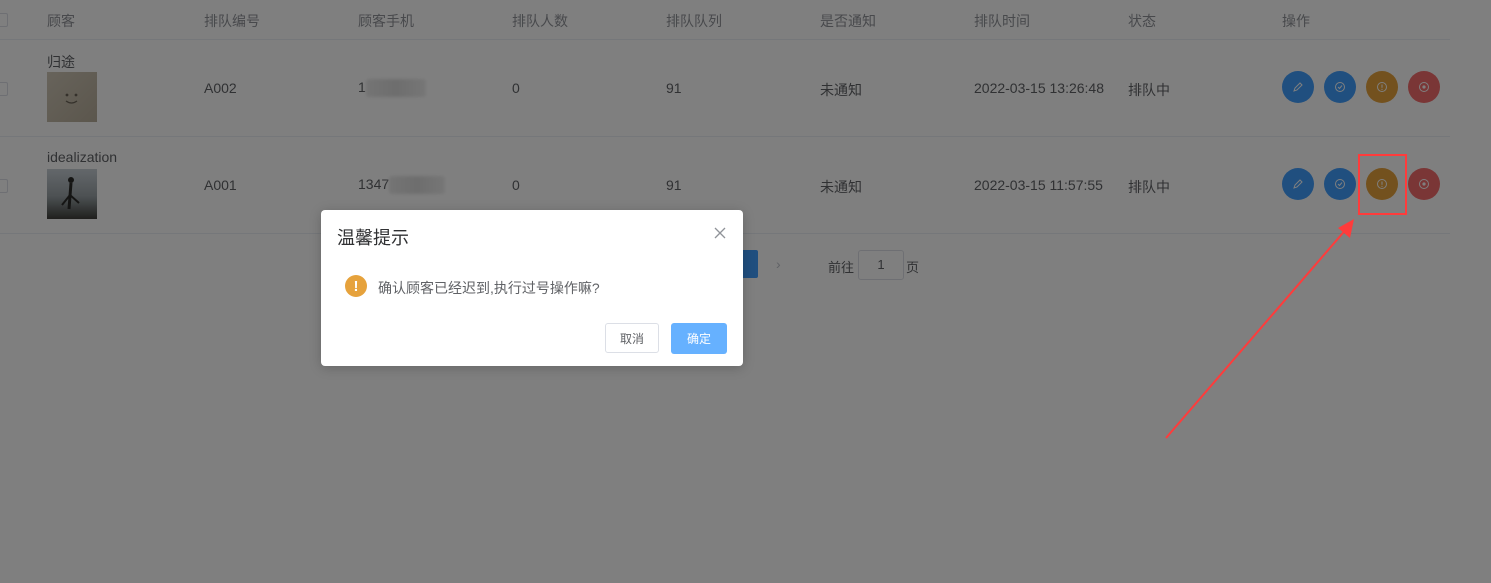 The image size is (1491, 583). I want to click on close-icon, so click(720, 233).